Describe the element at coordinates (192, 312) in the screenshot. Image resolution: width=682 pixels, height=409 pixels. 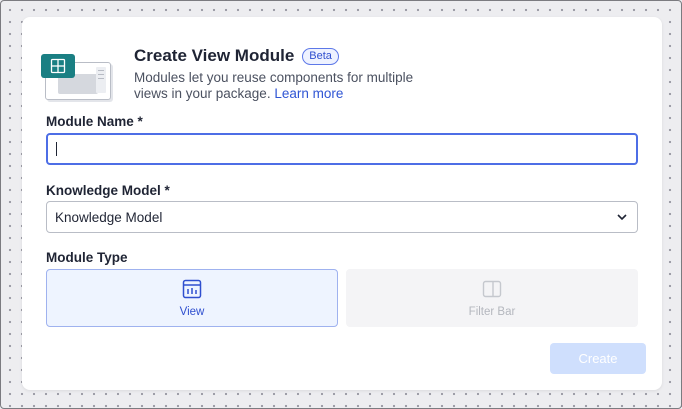
I see `view-option-label: View` at that location.